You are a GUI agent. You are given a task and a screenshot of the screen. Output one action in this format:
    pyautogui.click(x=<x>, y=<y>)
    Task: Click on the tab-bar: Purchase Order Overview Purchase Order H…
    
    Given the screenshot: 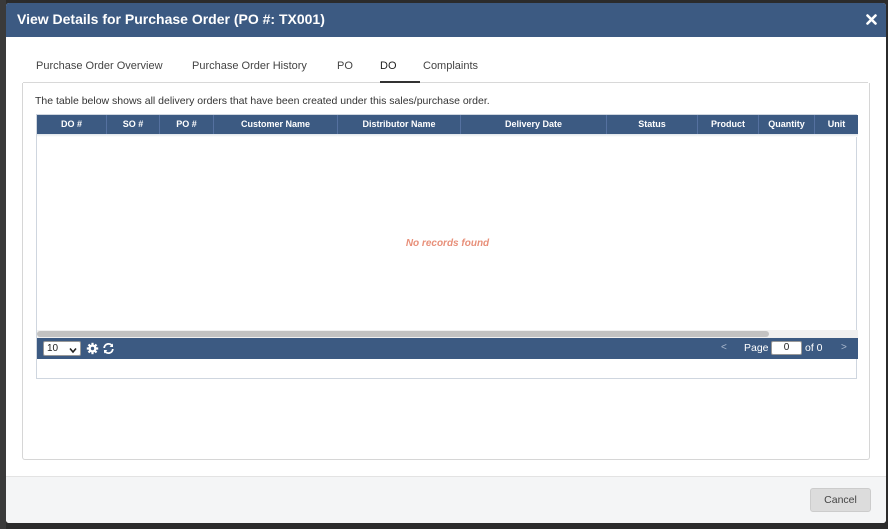 What is the action you would take?
    pyautogui.click(x=445, y=68)
    